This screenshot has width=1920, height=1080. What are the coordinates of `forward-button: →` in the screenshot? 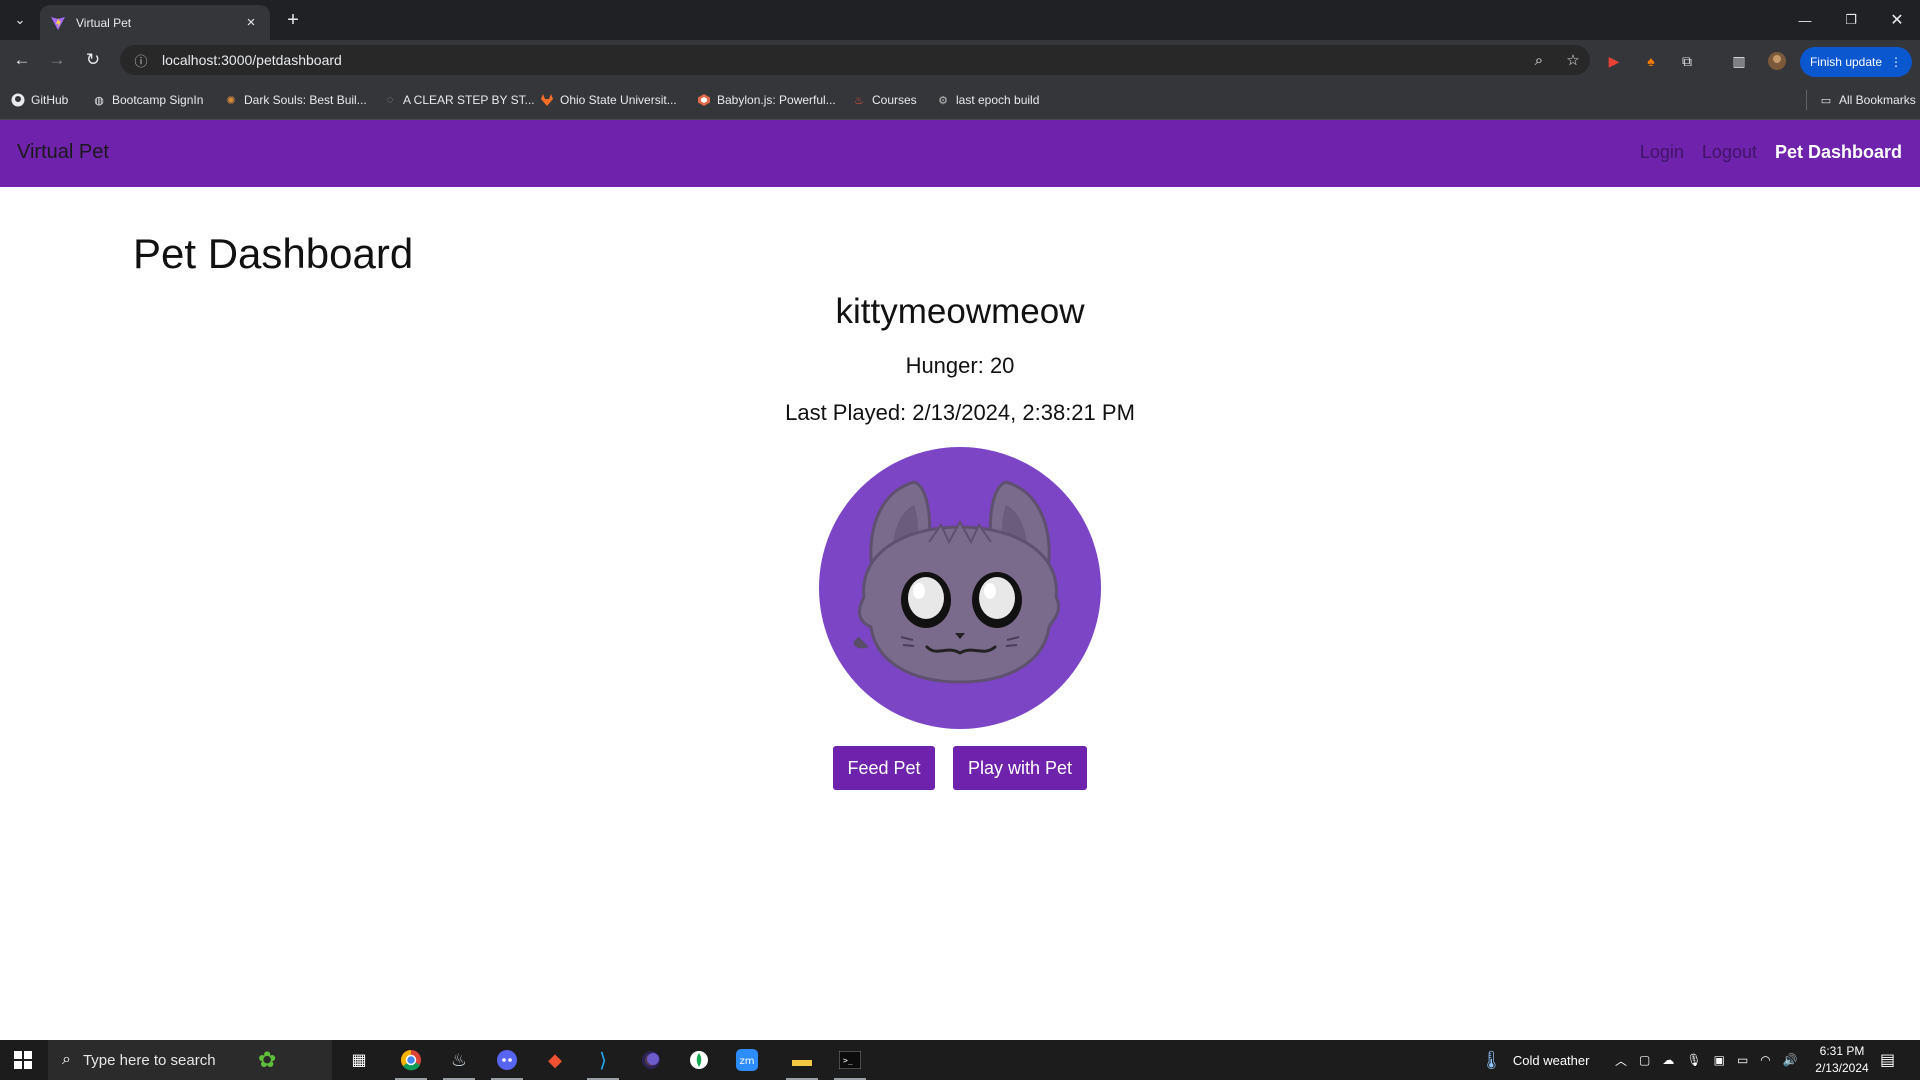 It's located at (57, 60).